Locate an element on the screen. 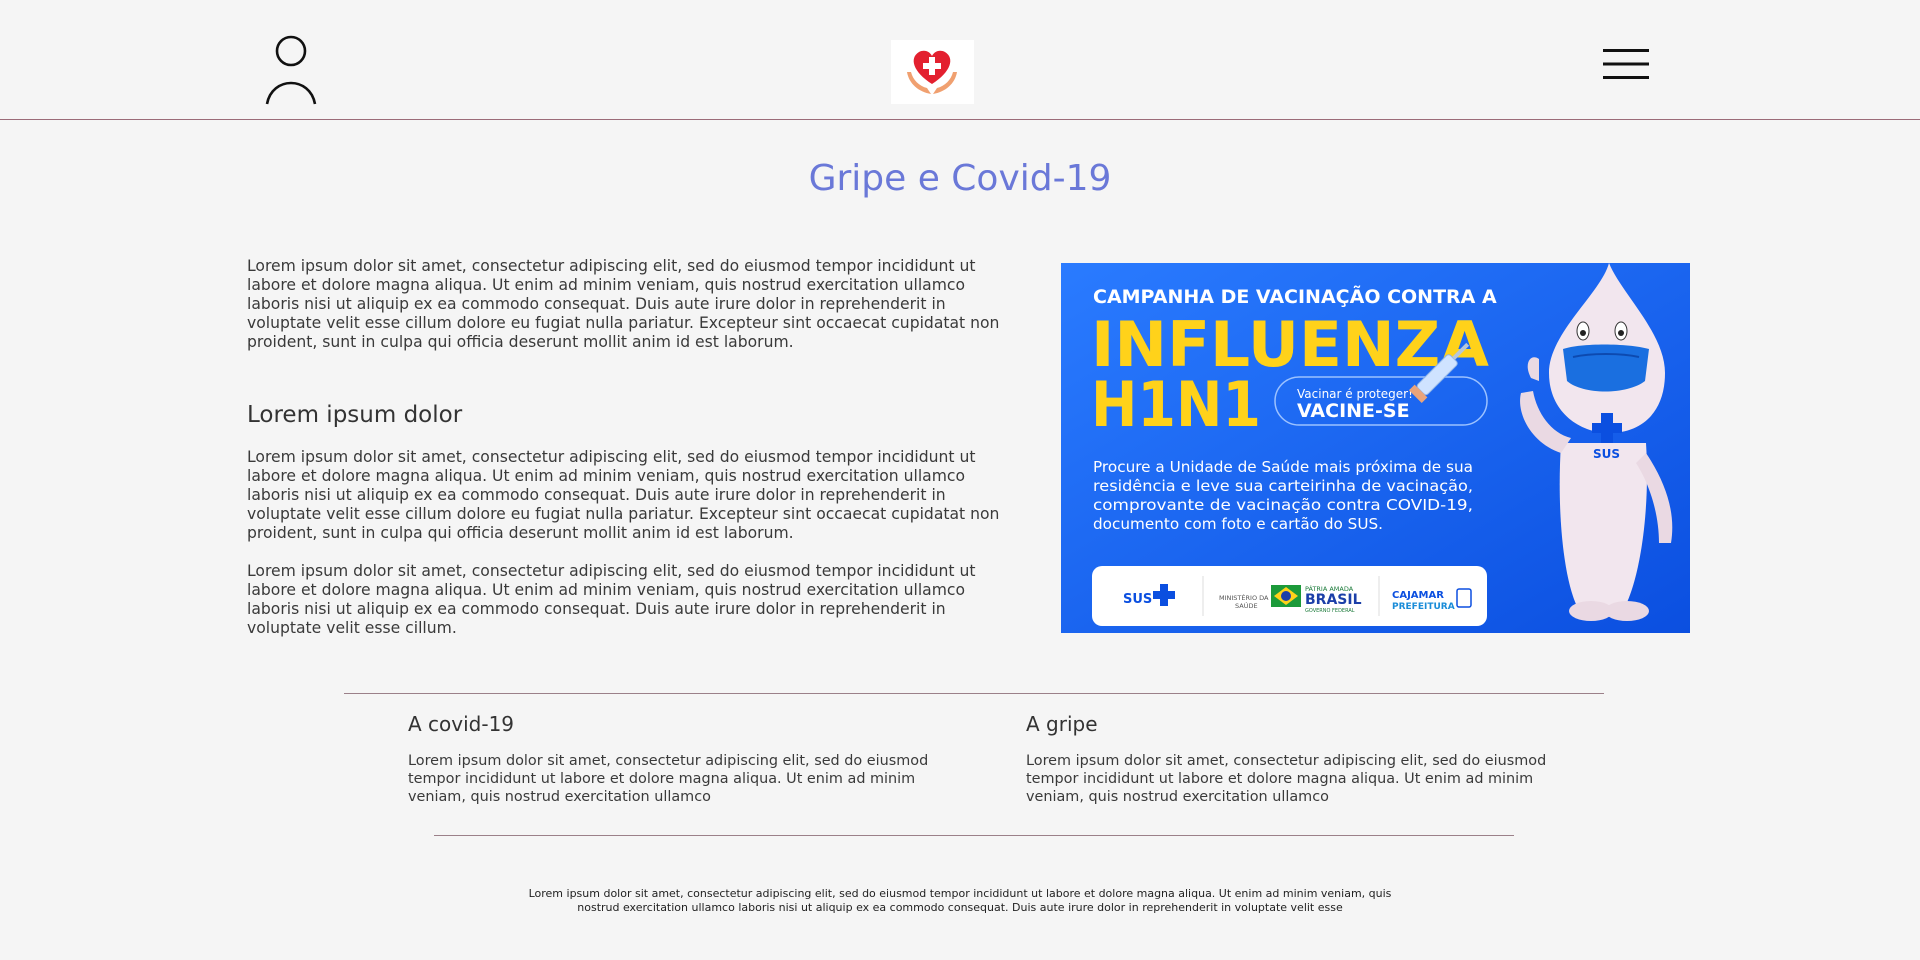  ministerio-logo: SAÚDE is located at coordinates (1246, 605).